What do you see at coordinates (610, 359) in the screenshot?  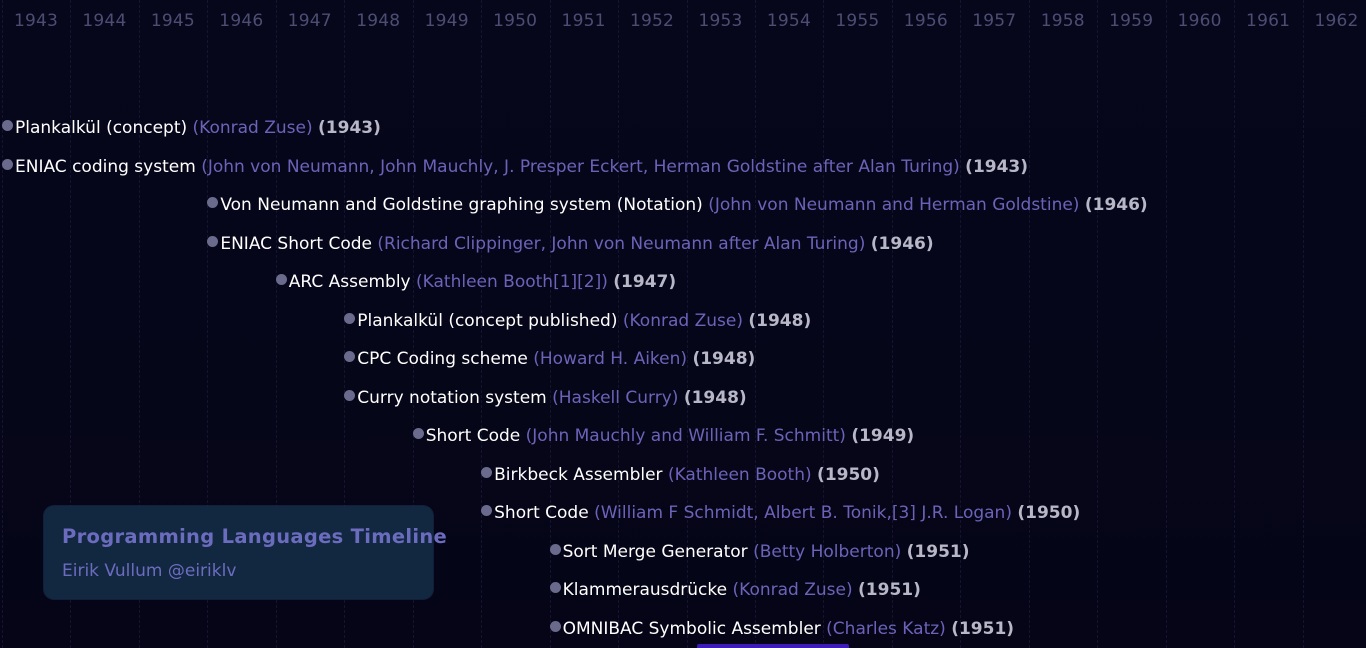 I see `language-authors: (Howard H. Aiken)` at bounding box center [610, 359].